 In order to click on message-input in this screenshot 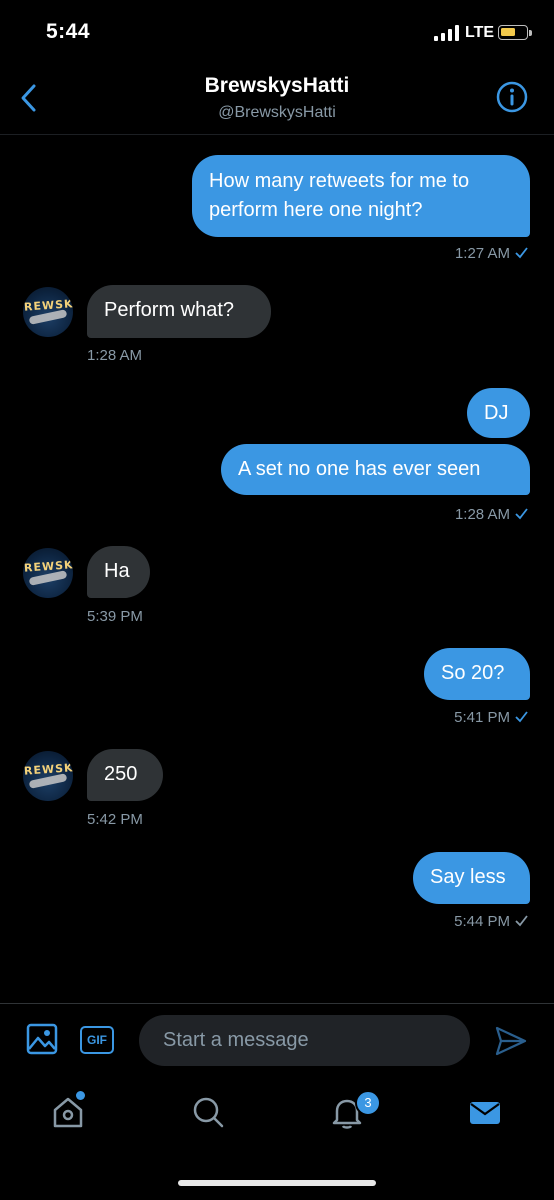, I will do `click(304, 1040)`.